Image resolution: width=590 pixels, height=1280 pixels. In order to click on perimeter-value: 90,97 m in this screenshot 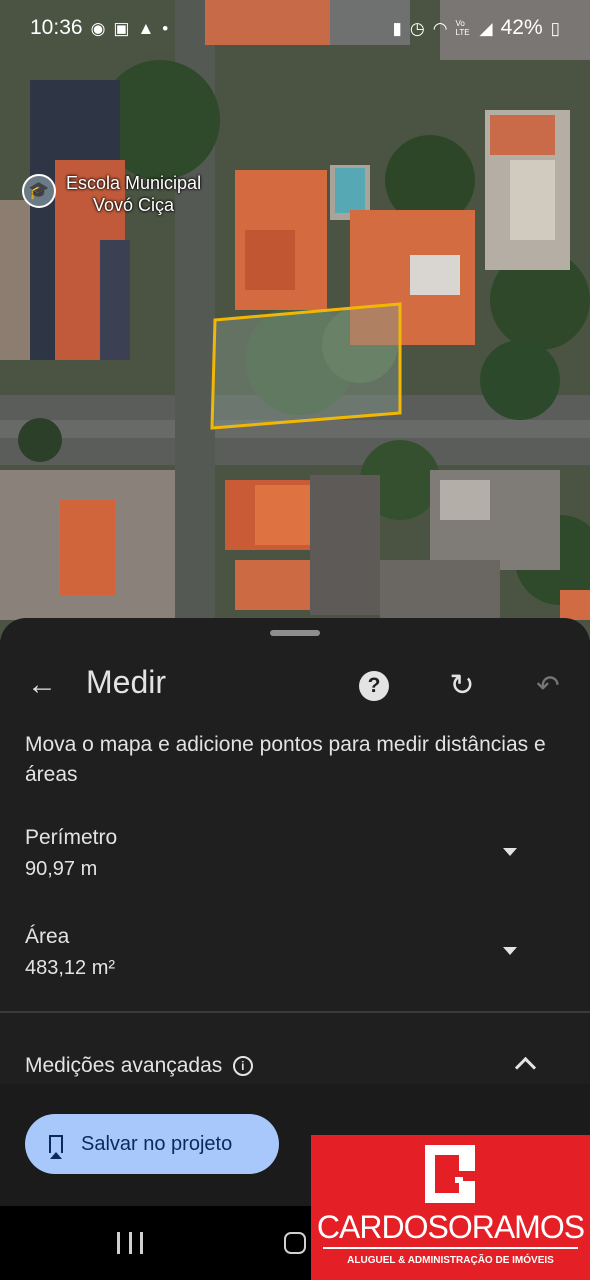, I will do `click(61, 869)`.